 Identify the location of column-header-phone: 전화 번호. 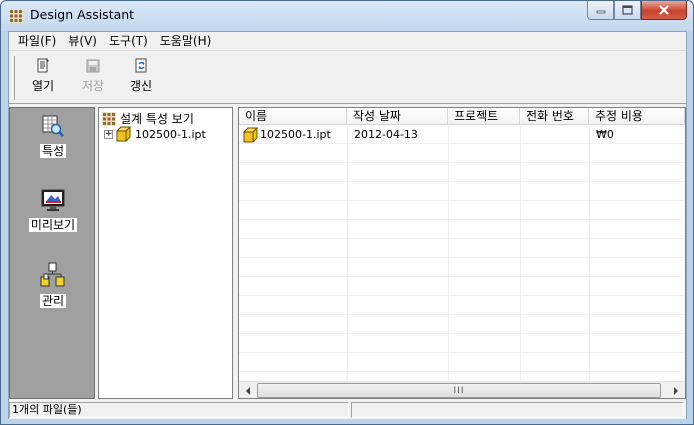
(554, 116).